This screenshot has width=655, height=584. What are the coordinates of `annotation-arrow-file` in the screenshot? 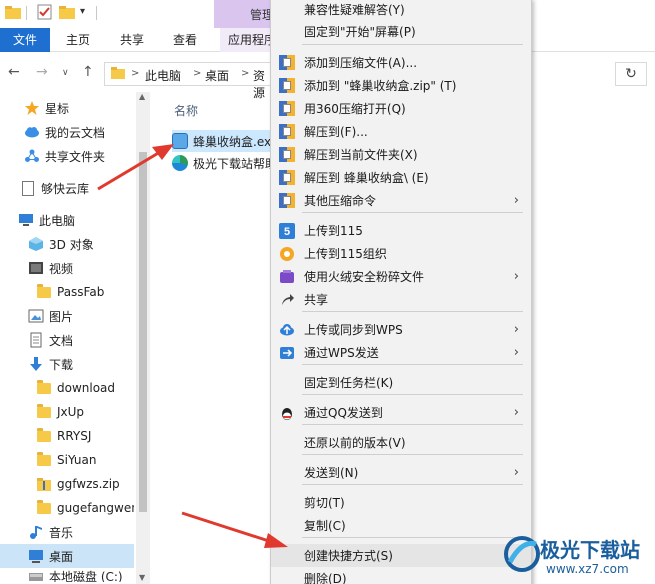 It's located at (135, 167).